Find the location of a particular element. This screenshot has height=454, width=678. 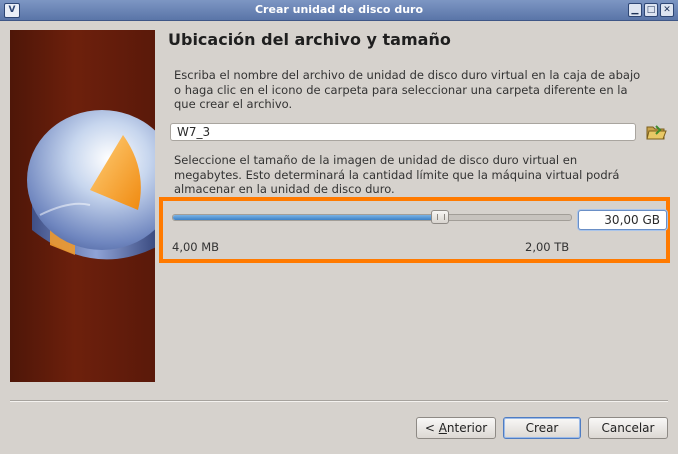

disk-size-slider is located at coordinates (372, 217).